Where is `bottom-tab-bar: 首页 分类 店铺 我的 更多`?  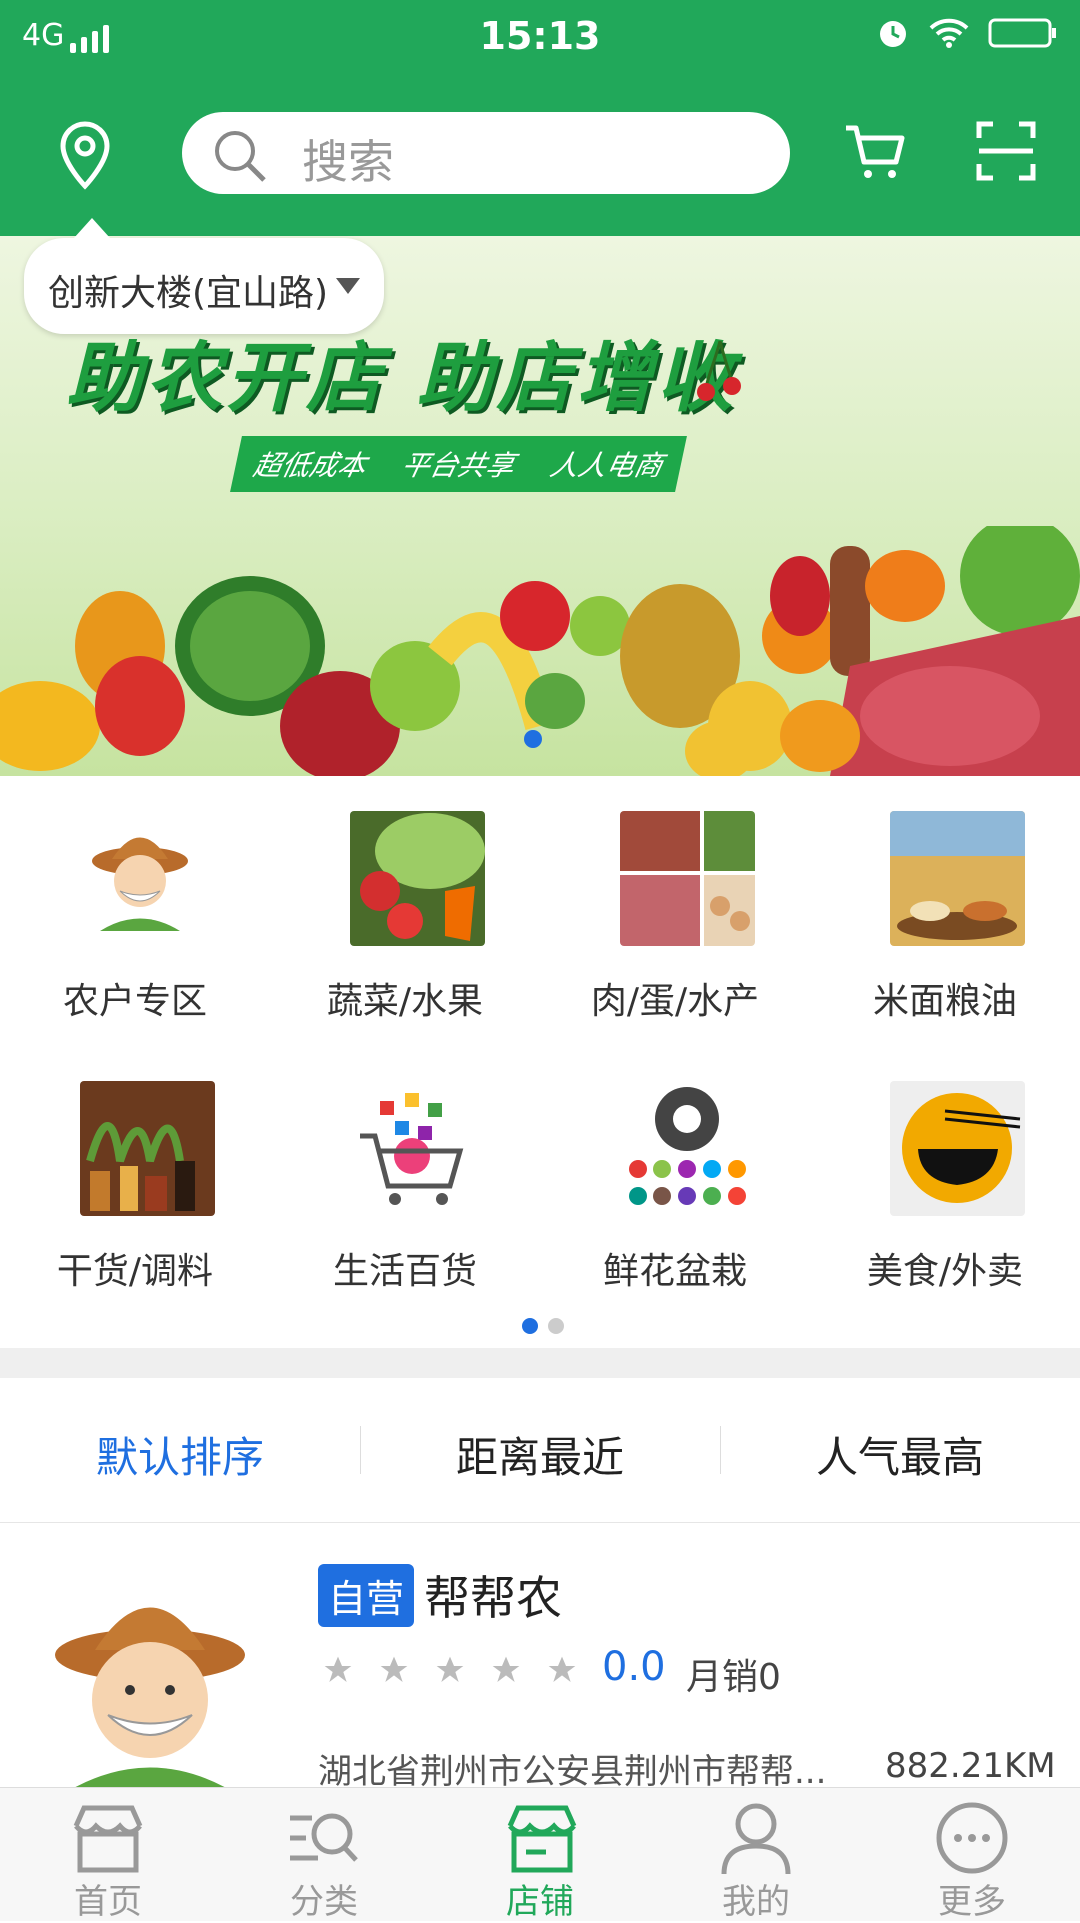 bottom-tab-bar: 首页 分类 店铺 我的 更多 is located at coordinates (540, 1854).